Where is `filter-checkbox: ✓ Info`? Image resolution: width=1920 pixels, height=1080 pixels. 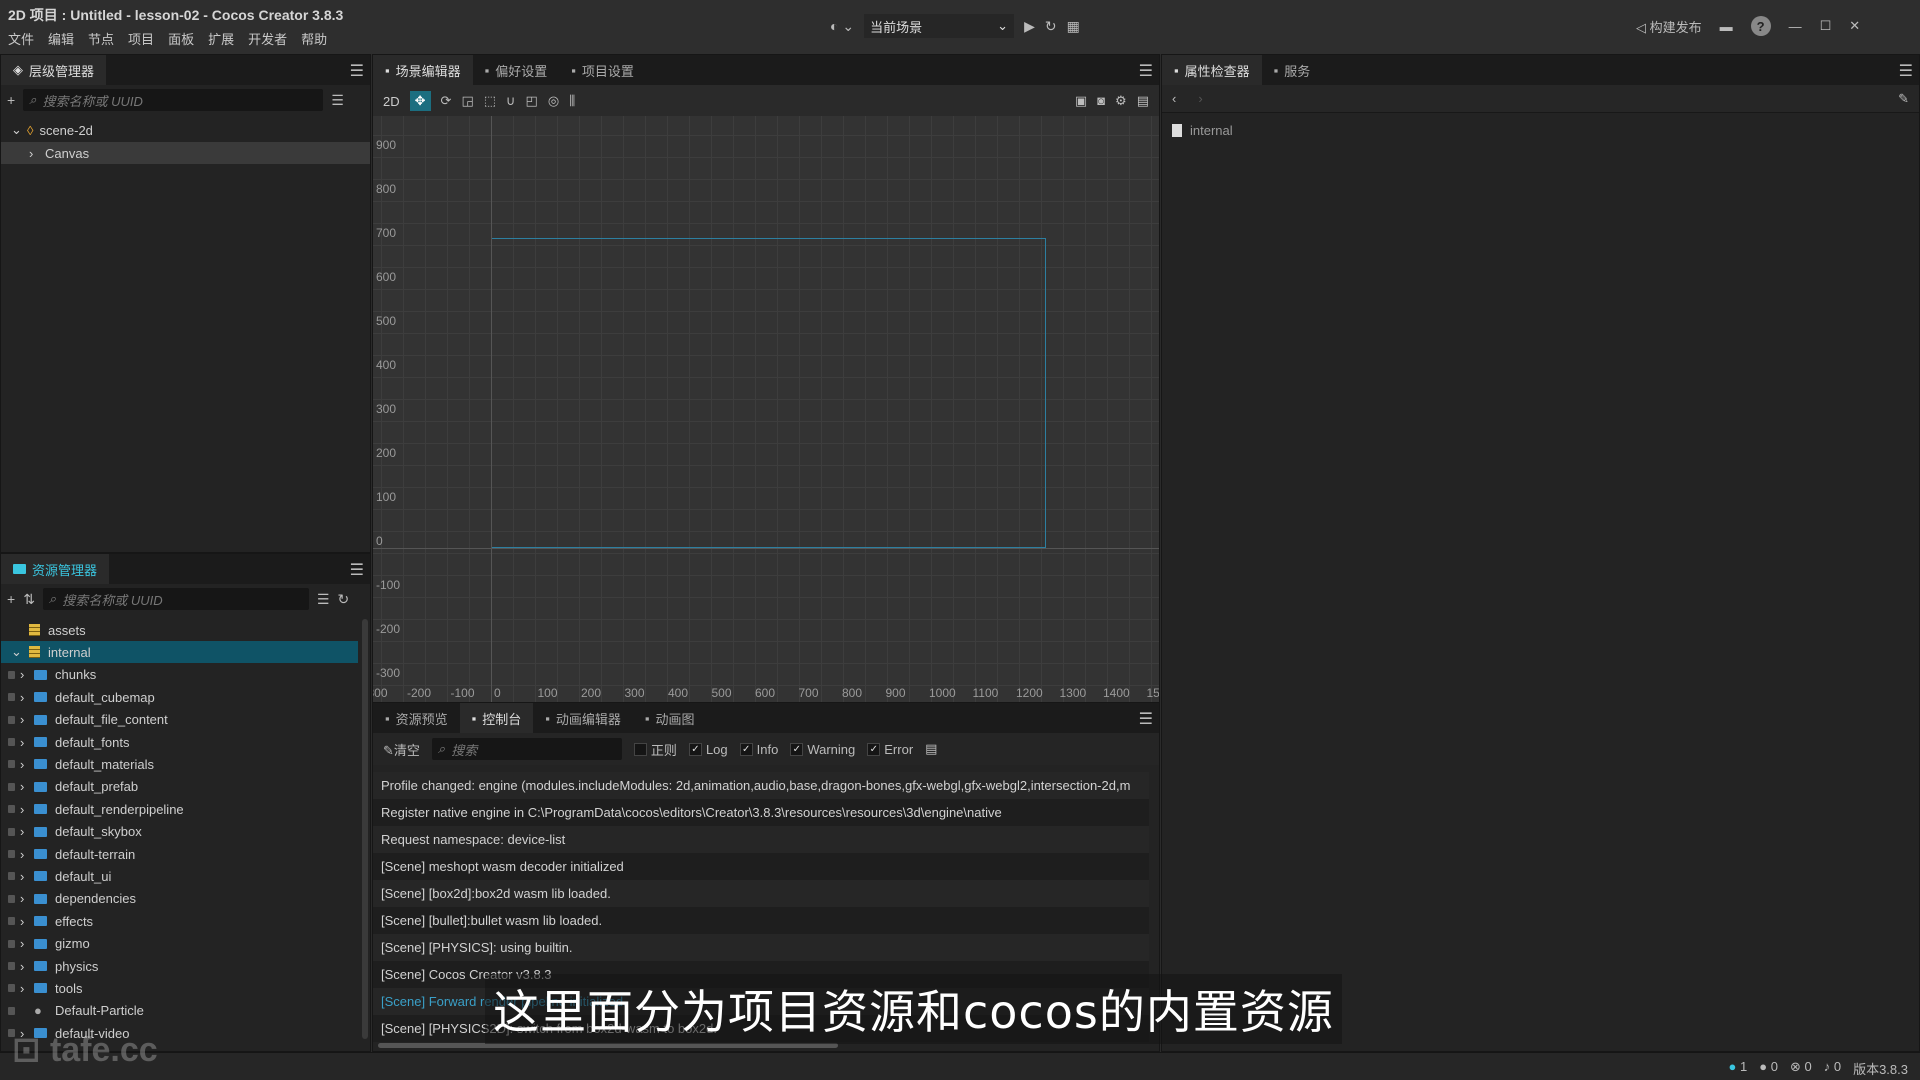
filter-checkbox: ✓ Info is located at coordinates (758, 749).